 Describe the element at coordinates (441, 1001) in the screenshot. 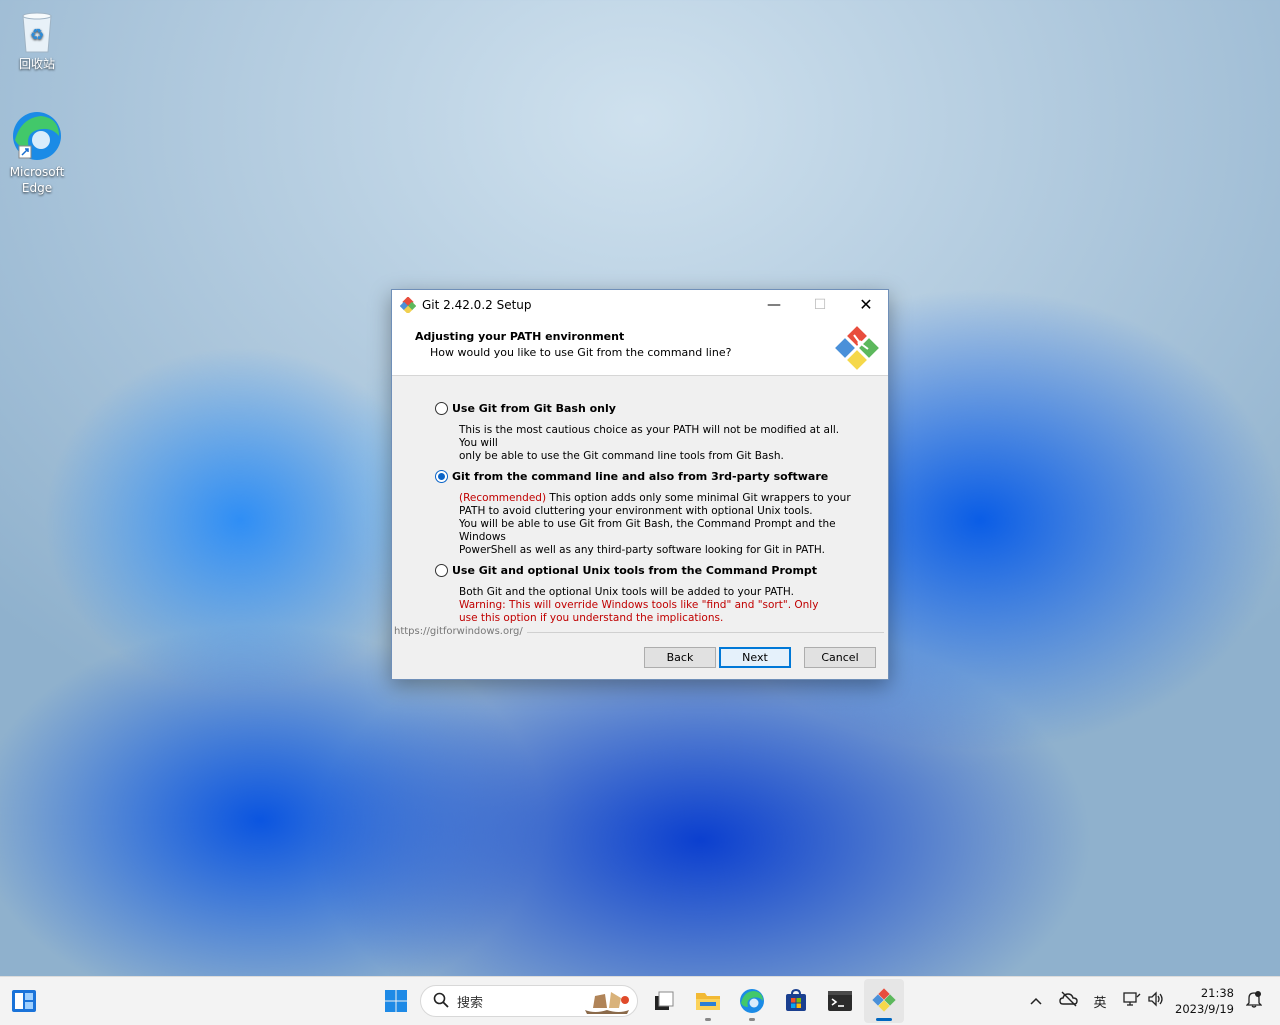

I see `search-icon` at that location.